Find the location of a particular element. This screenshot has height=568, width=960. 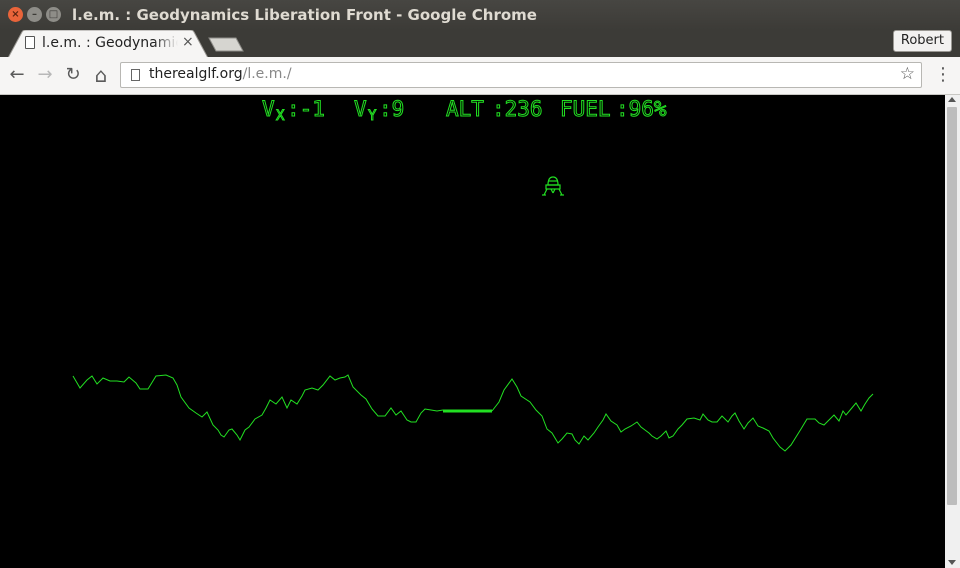

tab-title: l.e.m. : Geodynamics Liberation Front is located at coordinates (110, 43).